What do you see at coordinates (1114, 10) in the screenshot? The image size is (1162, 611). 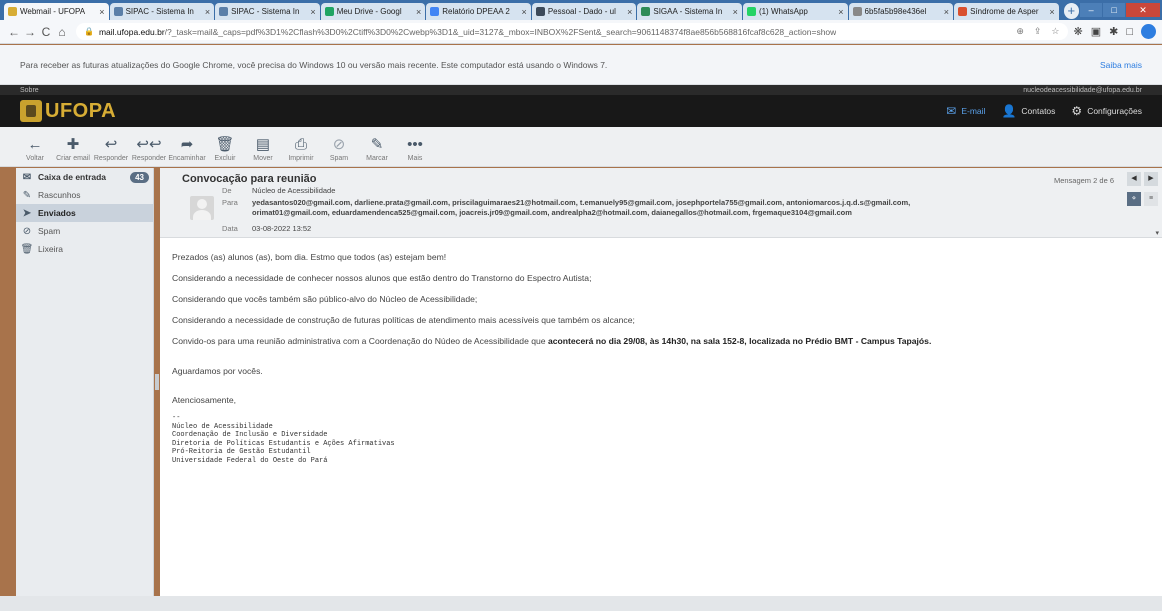 I see `maximize-button: □` at bounding box center [1114, 10].